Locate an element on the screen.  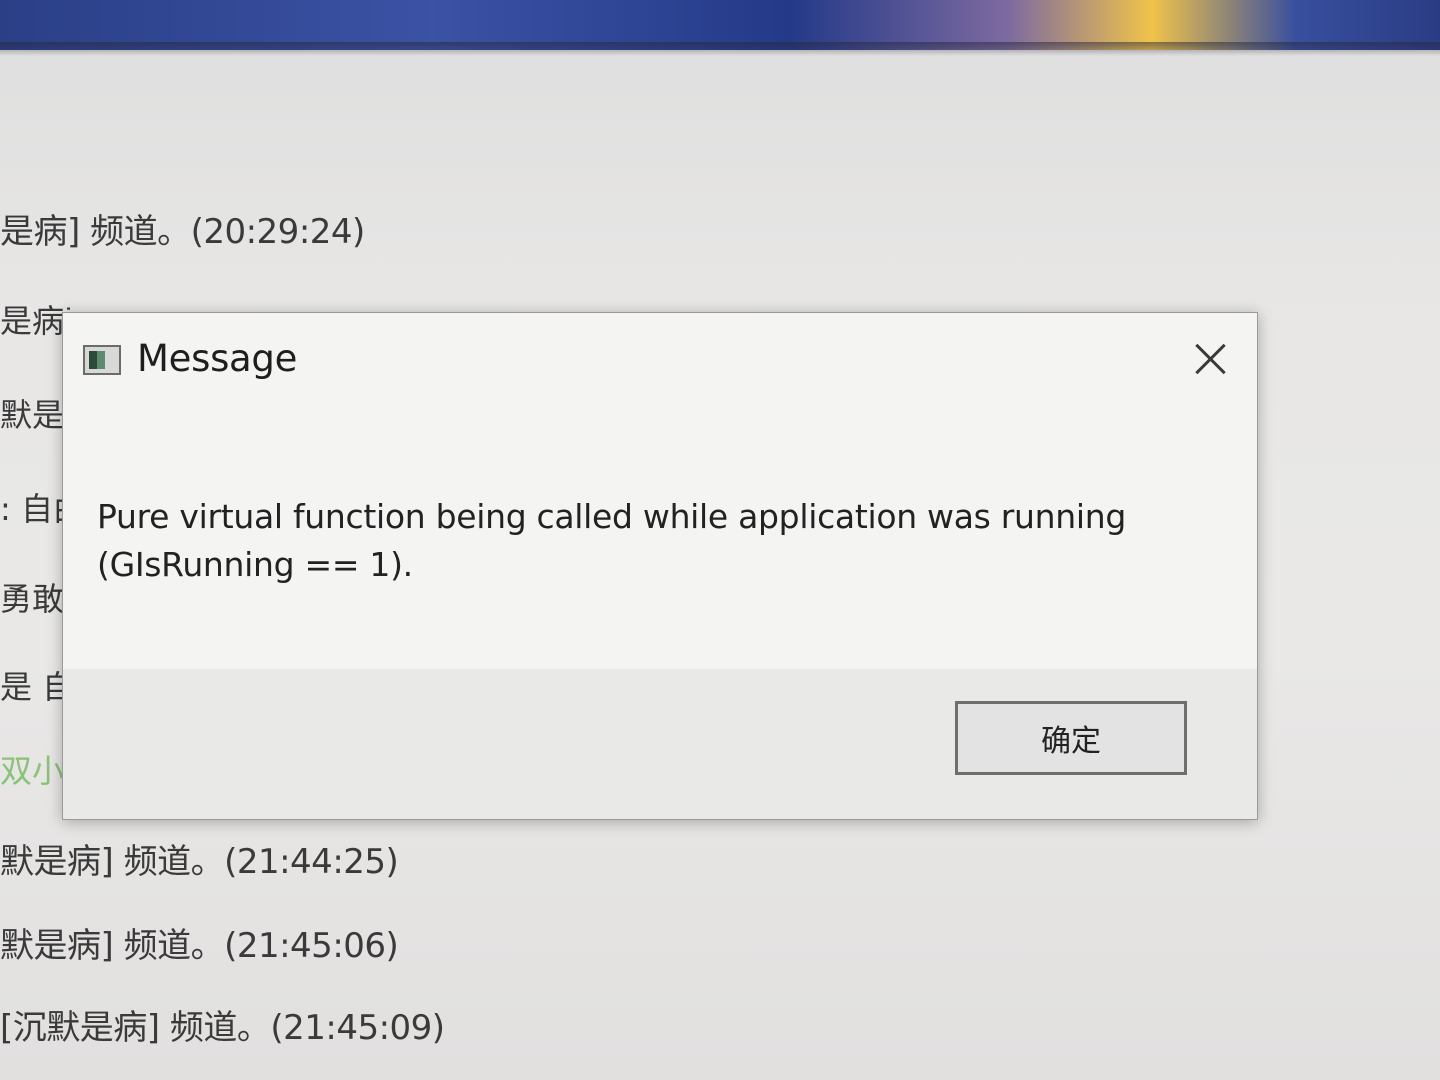
chat-log-line: : 自由 is located at coordinates (33, 509).